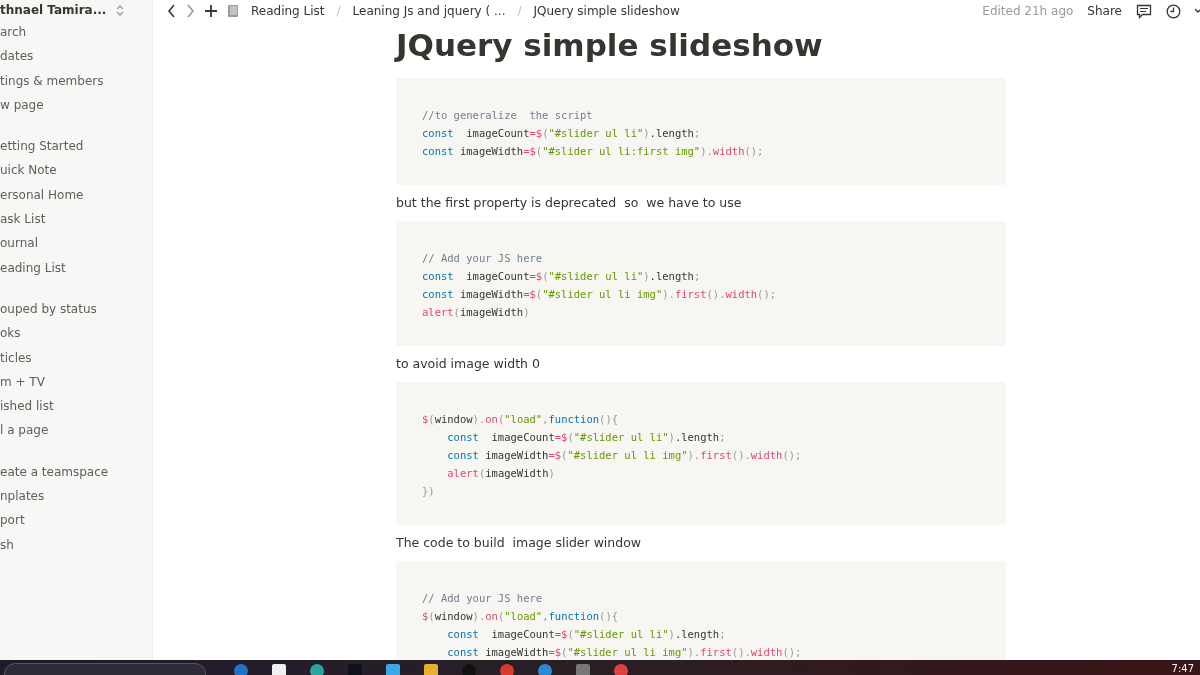 The image size is (1200, 675). Describe the element at coordinates (76, 267) in the screenshot. I see `sidebar-item: eading List` at that location.